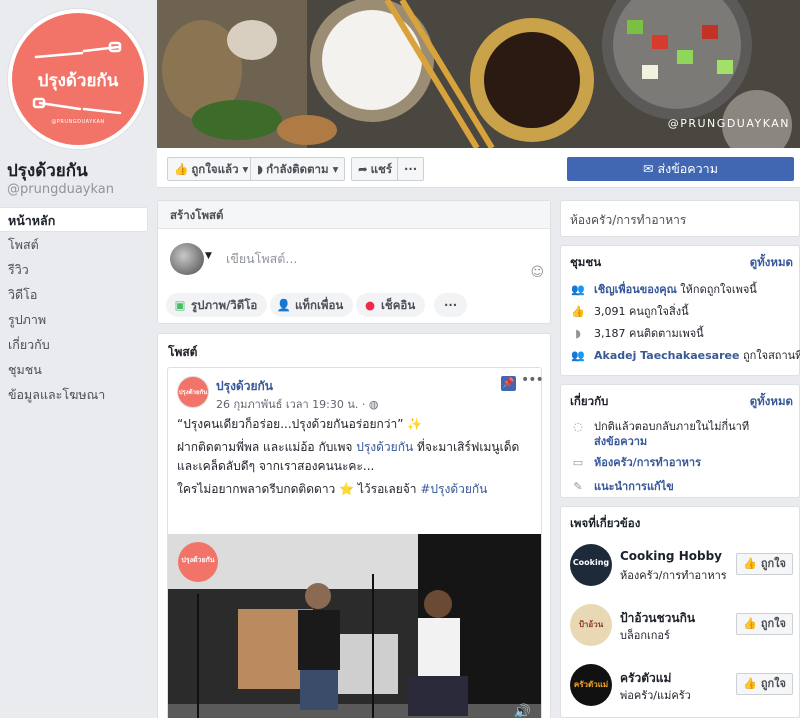  What do you see at coordinates (586, 262) in the screenshot?
I see `community-title: ชุมชน` at bounding box center [586, 262].